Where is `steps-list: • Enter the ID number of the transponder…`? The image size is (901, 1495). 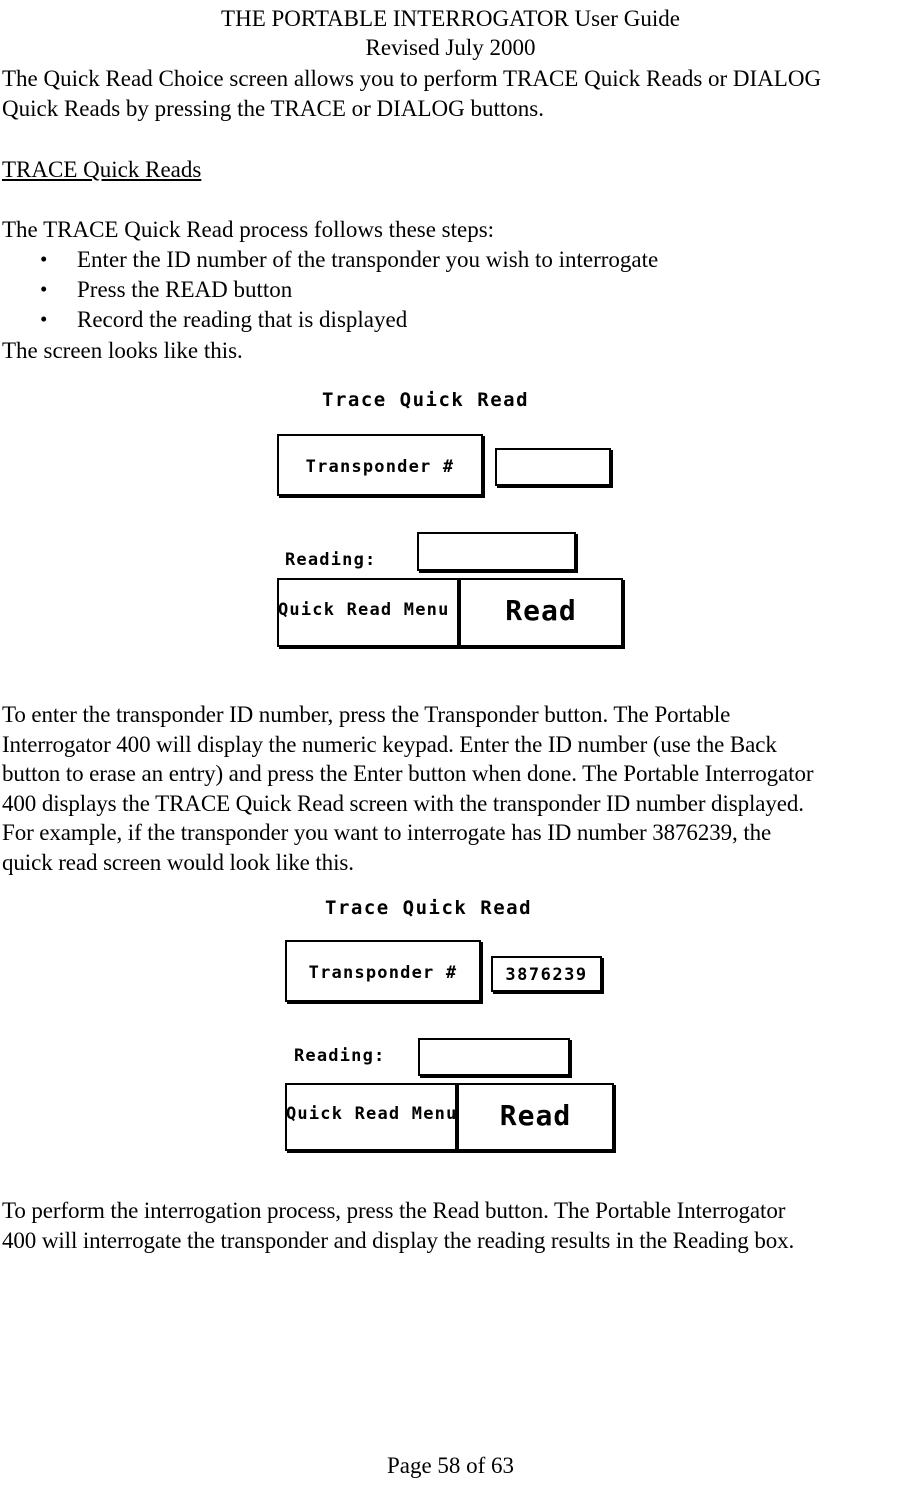
steps-list: • Enter the ID number of the transponder… is located at coordinates (330, 290).